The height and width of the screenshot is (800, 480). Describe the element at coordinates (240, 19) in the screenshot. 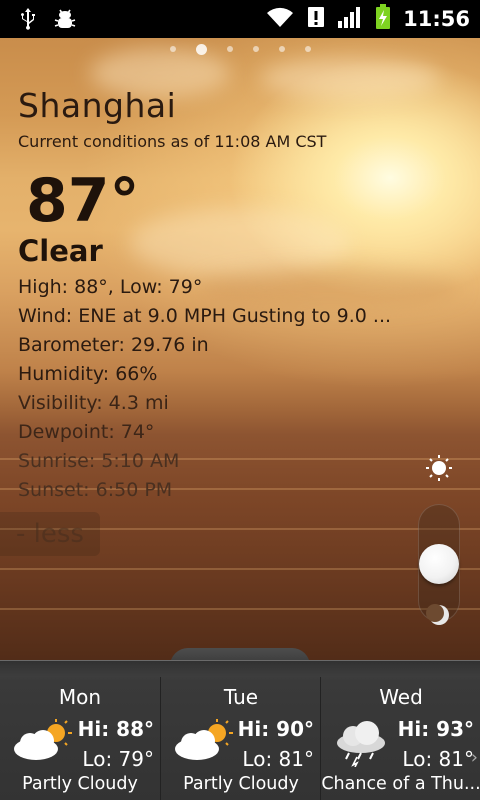

I see `status-bar: 11:56` at that location.